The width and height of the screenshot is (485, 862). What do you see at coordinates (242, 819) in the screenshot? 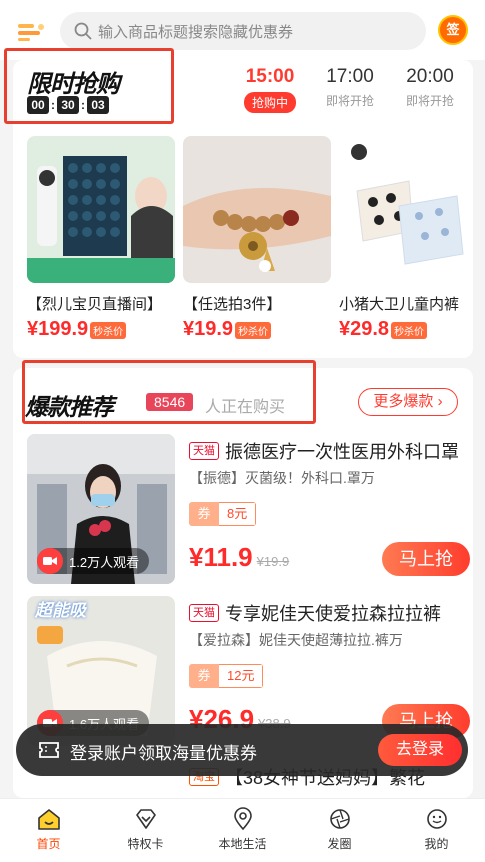
I see `location-pin-icon` at bounding box center [242, 819].